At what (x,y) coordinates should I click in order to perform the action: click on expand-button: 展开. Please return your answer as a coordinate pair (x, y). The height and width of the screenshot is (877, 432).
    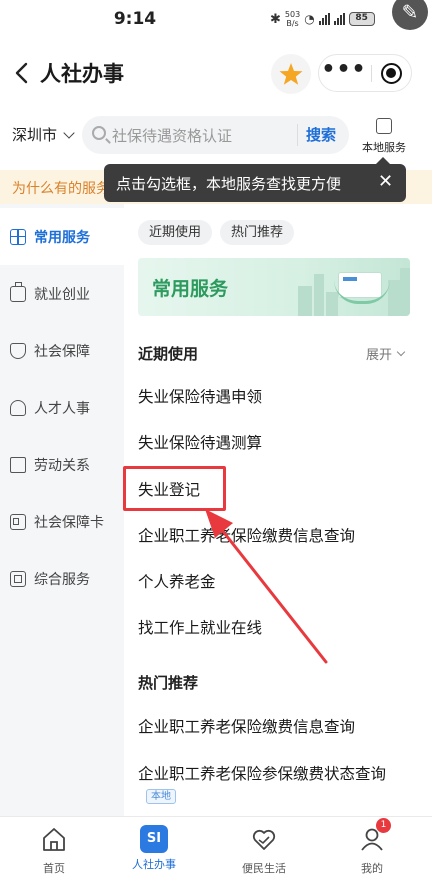
    Looking at the image, I should click on (386, 353).